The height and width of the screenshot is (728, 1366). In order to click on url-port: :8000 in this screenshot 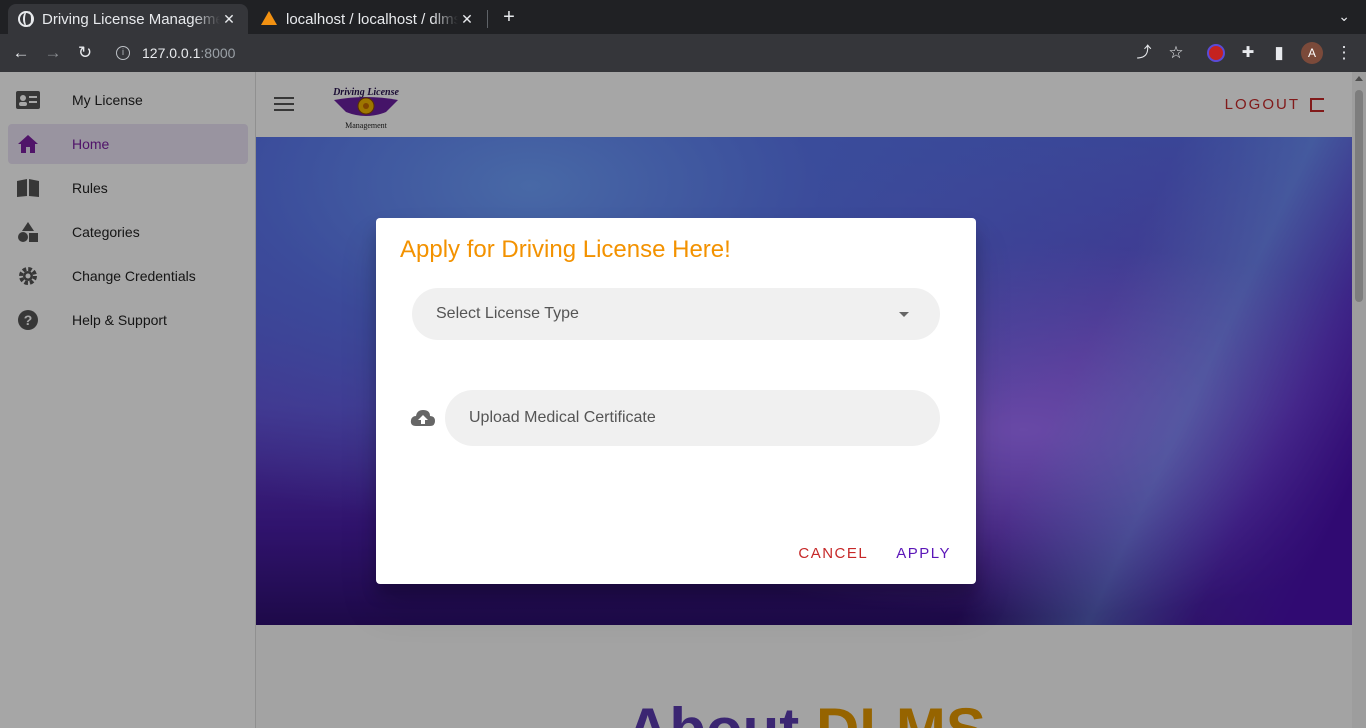, I will do `click(218, 53)`.